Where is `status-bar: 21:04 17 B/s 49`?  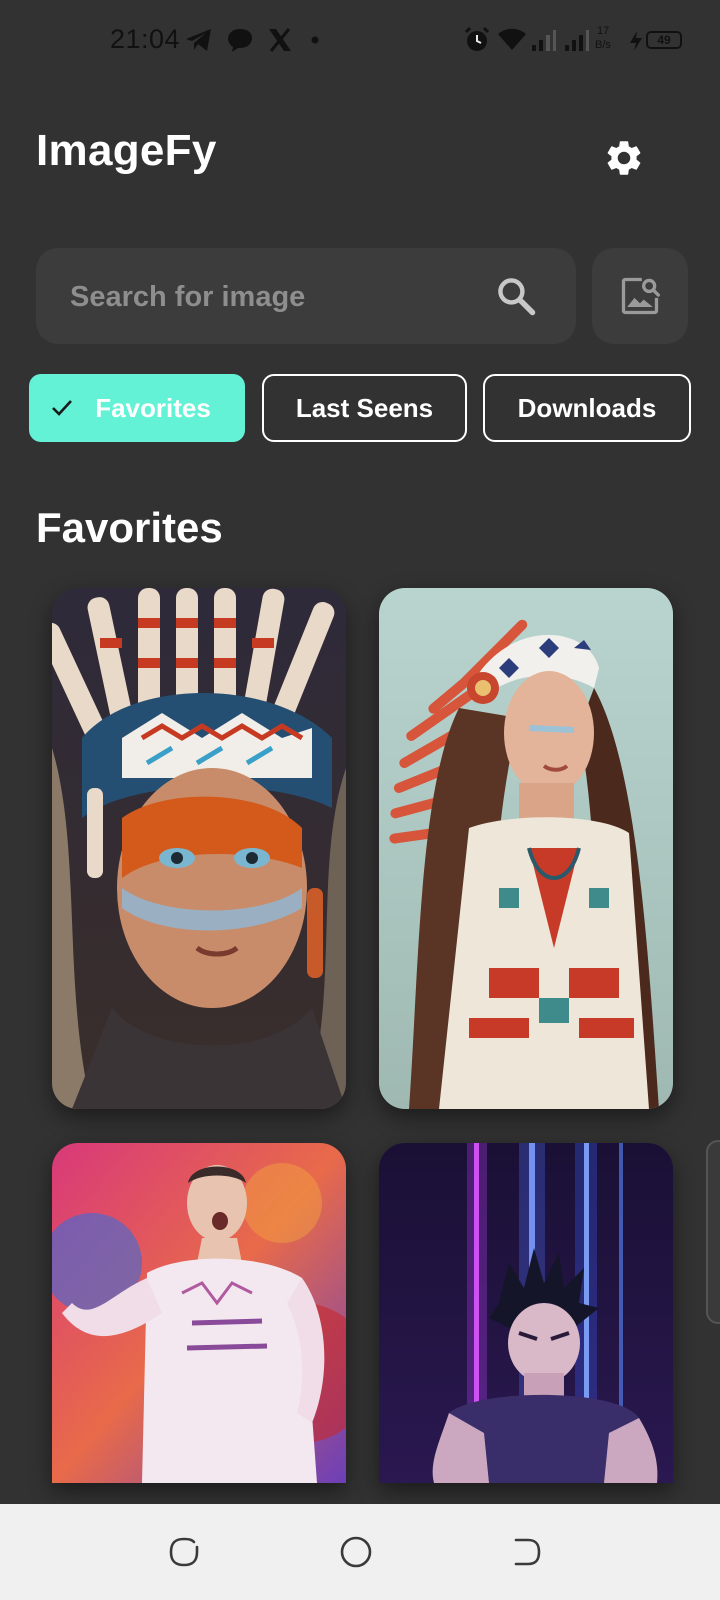
status-bar: 21:04 17 B/s 49 is located at coordinates (360, 42).